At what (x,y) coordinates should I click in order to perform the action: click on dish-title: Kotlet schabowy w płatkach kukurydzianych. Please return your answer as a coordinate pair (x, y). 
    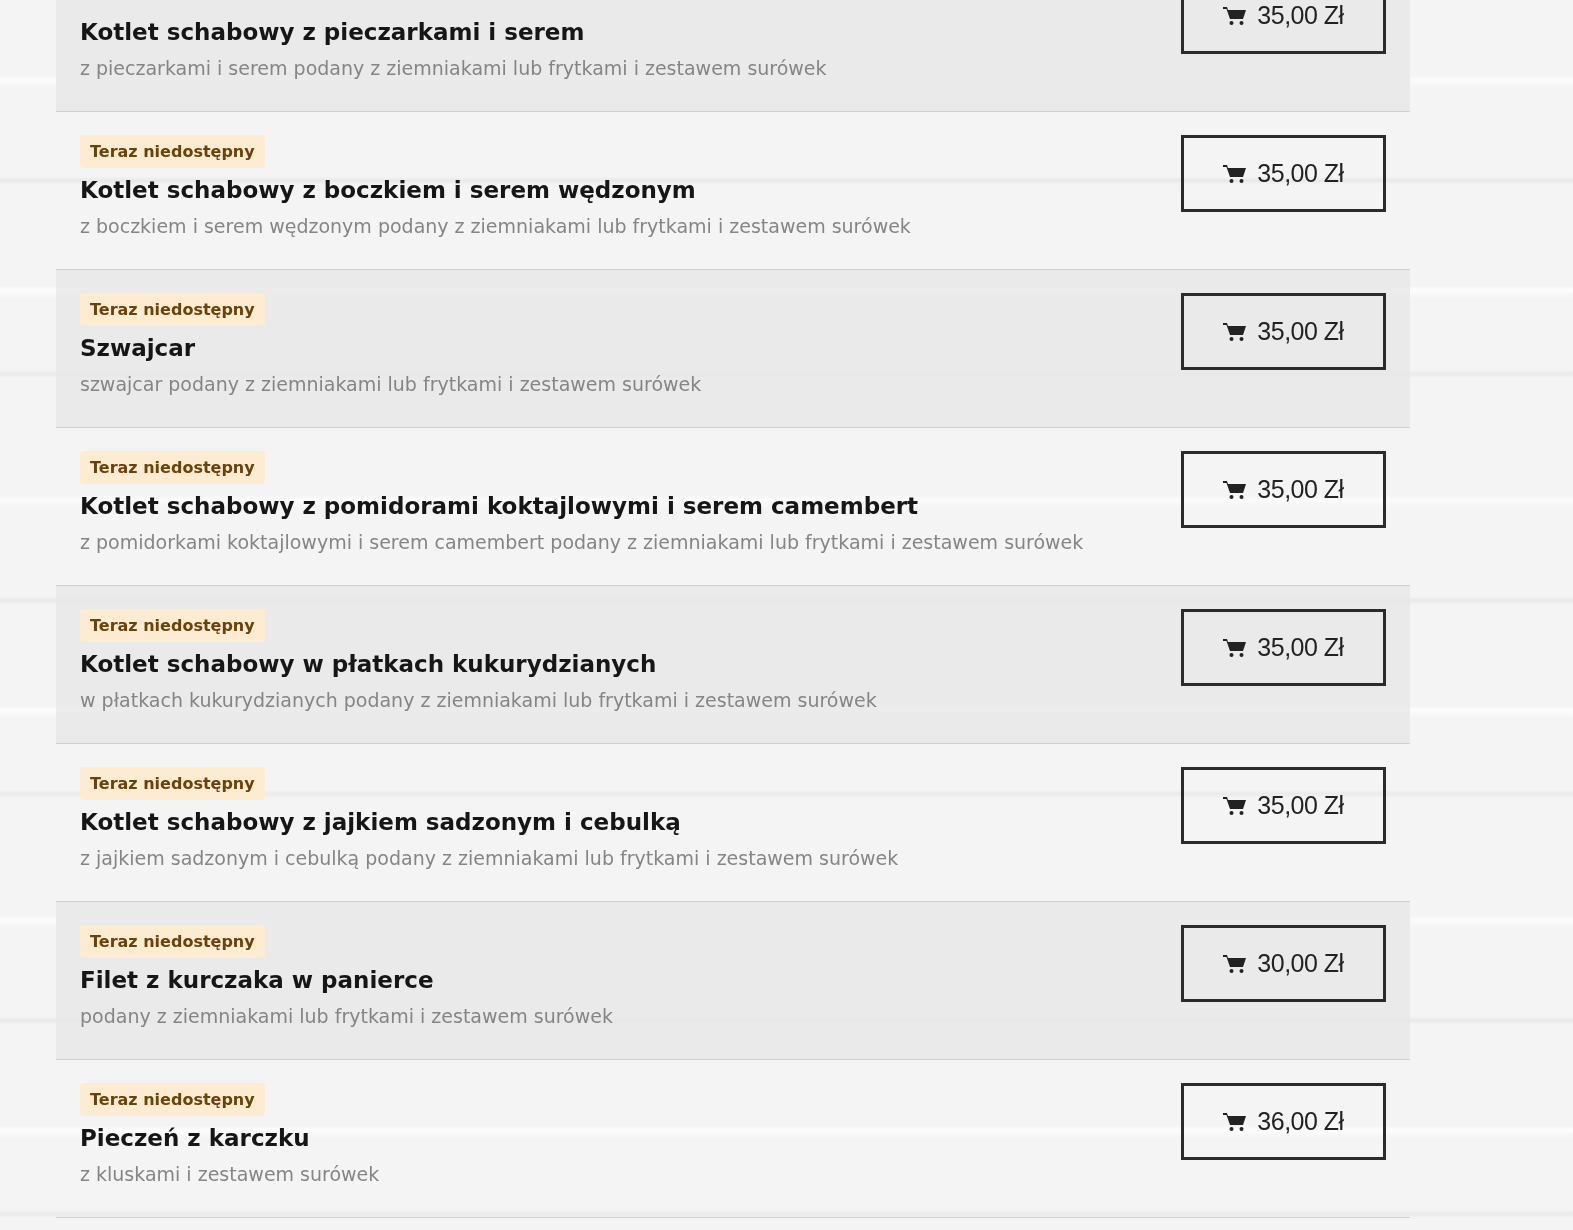
    Looking at the image, I should click on (368, 664).